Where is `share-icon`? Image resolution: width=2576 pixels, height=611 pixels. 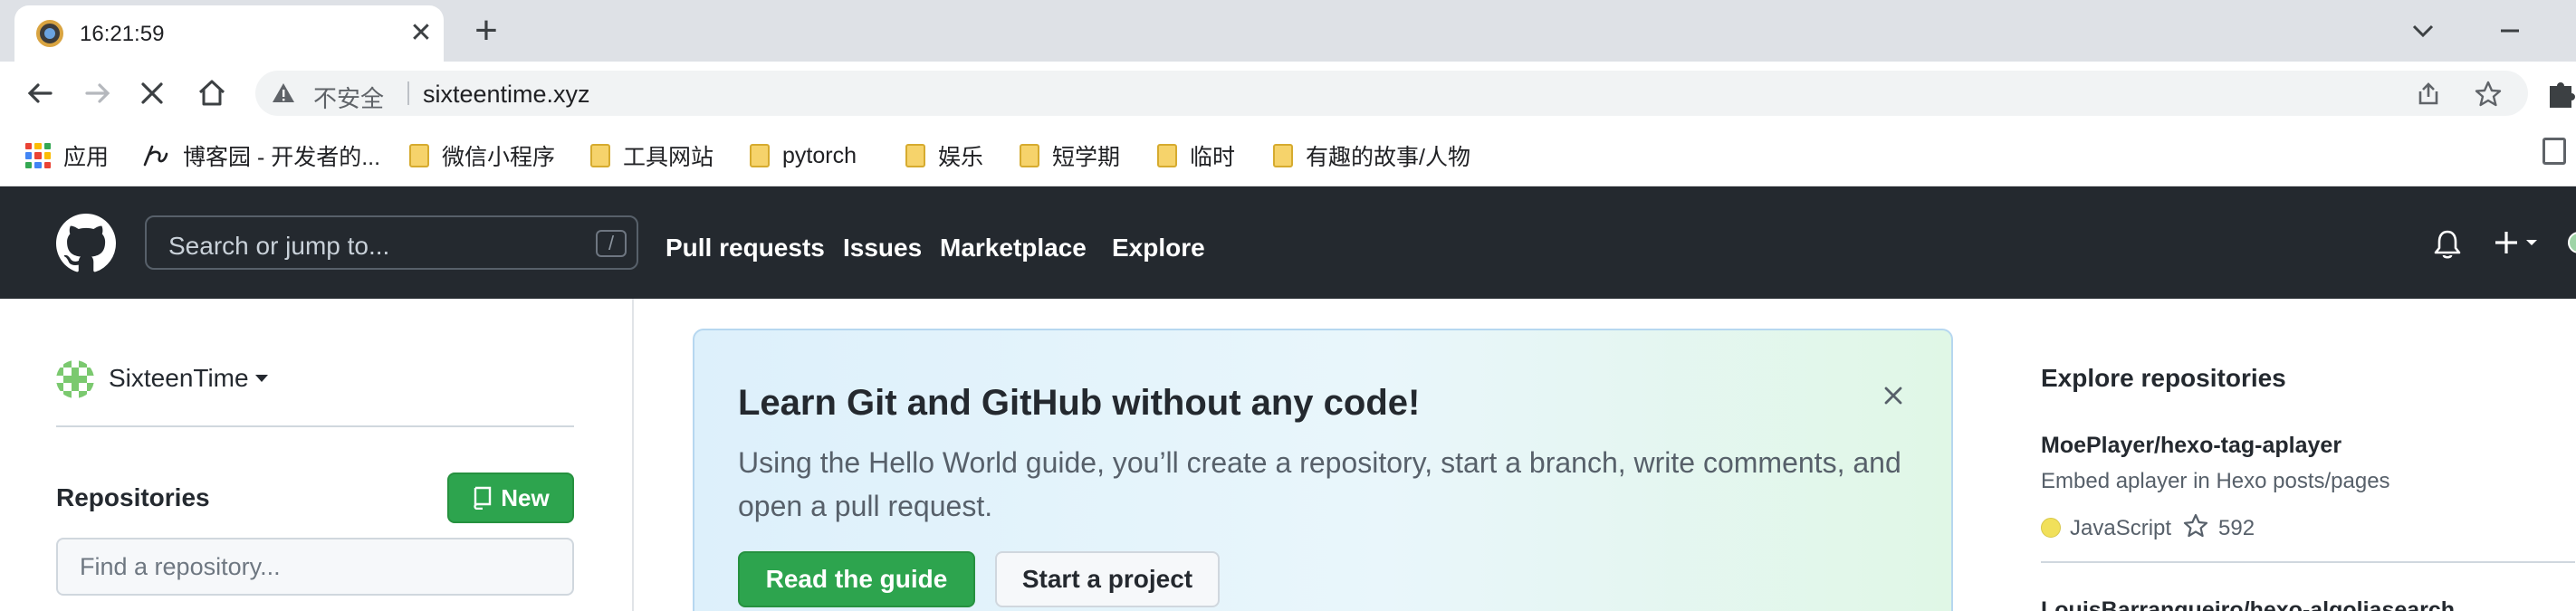
share-icon is located at coordinates (2428, 94).